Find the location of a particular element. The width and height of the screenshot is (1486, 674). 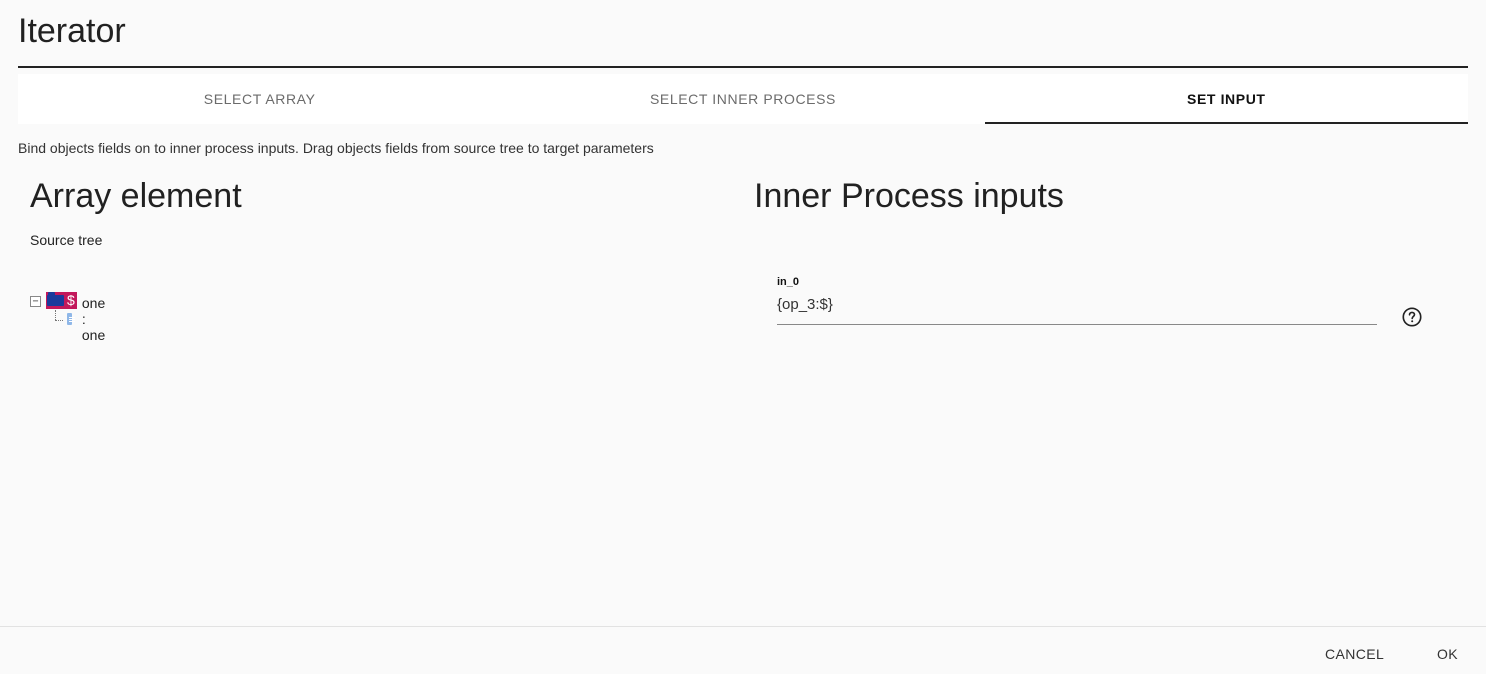

inner-process-inputs-heading: Inner Process inputs is located at coordinates (909, 196).